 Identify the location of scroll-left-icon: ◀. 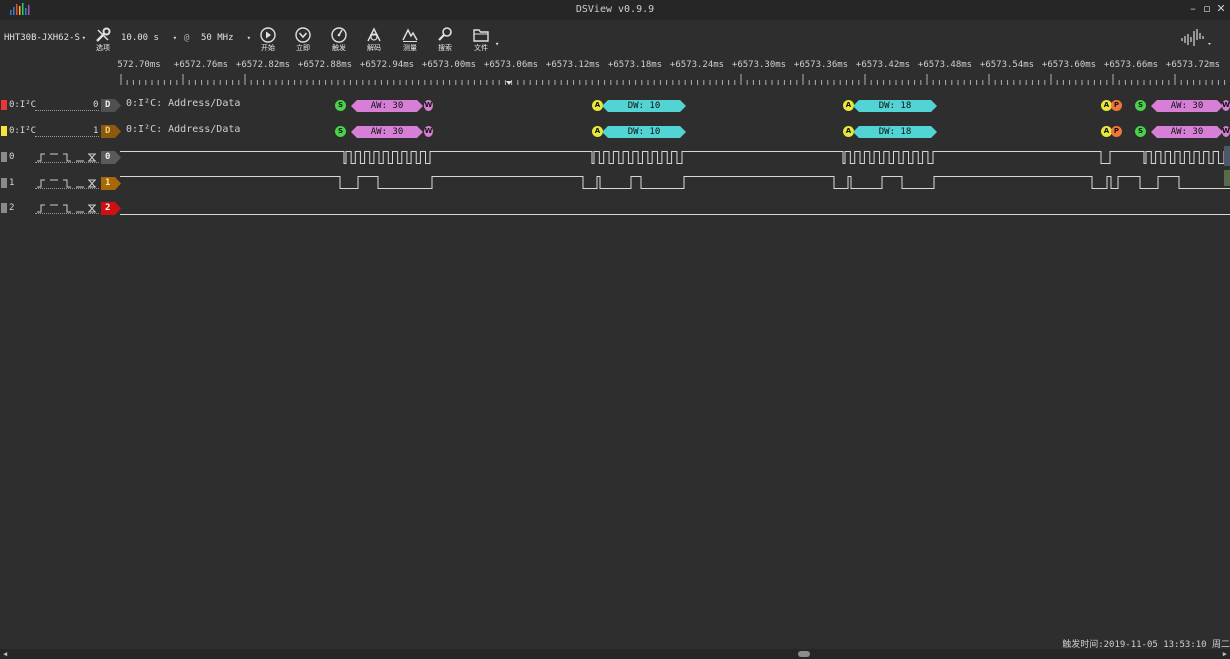
(5, 654).